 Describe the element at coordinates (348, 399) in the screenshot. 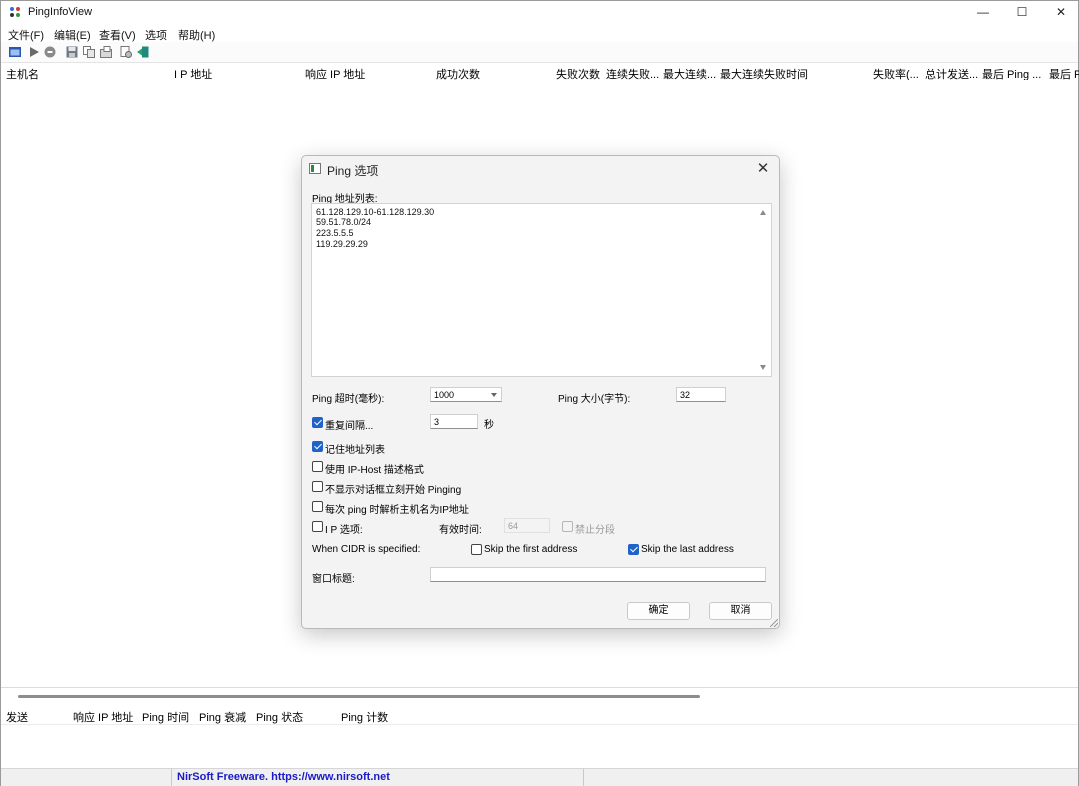

I see `timeout-label: Ping 超时(毫秒):` at that location.